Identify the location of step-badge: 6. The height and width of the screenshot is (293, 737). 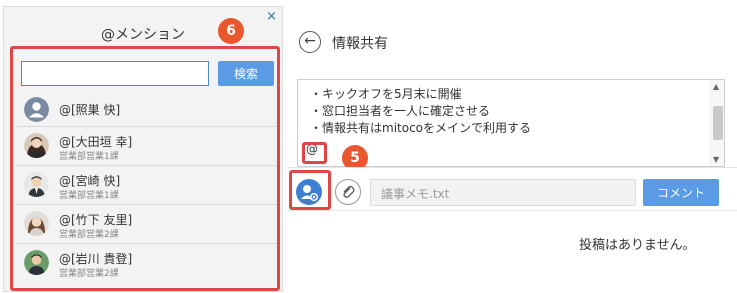
(231, 31).